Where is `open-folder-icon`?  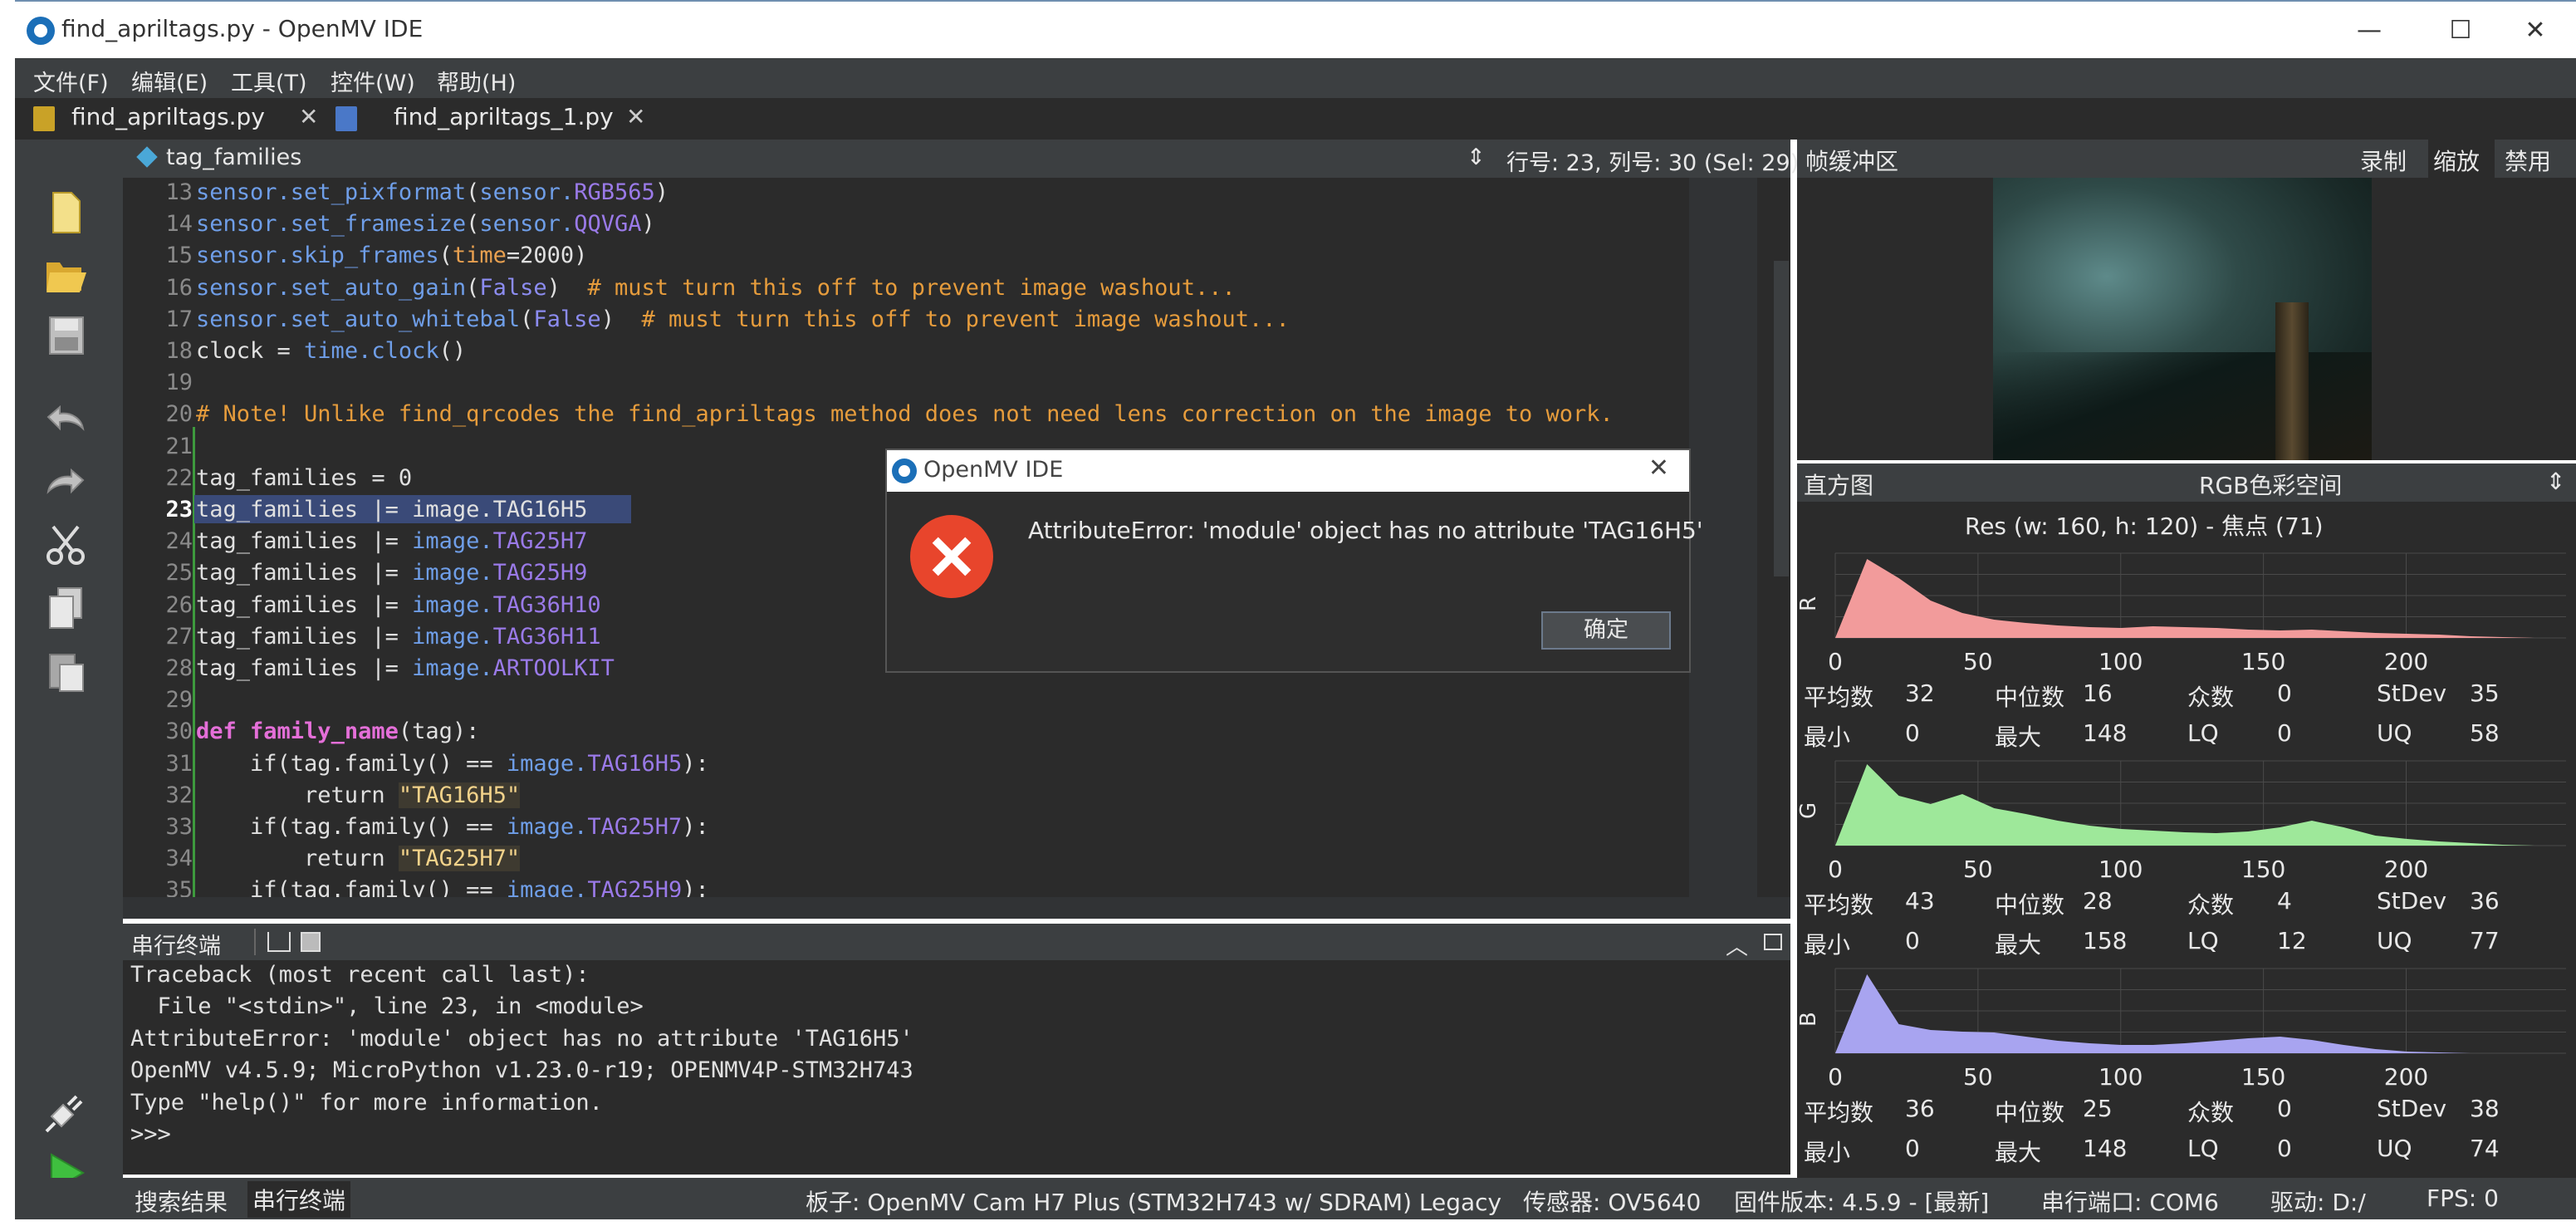
open-folder-icon is located at coordinates (65, 274).